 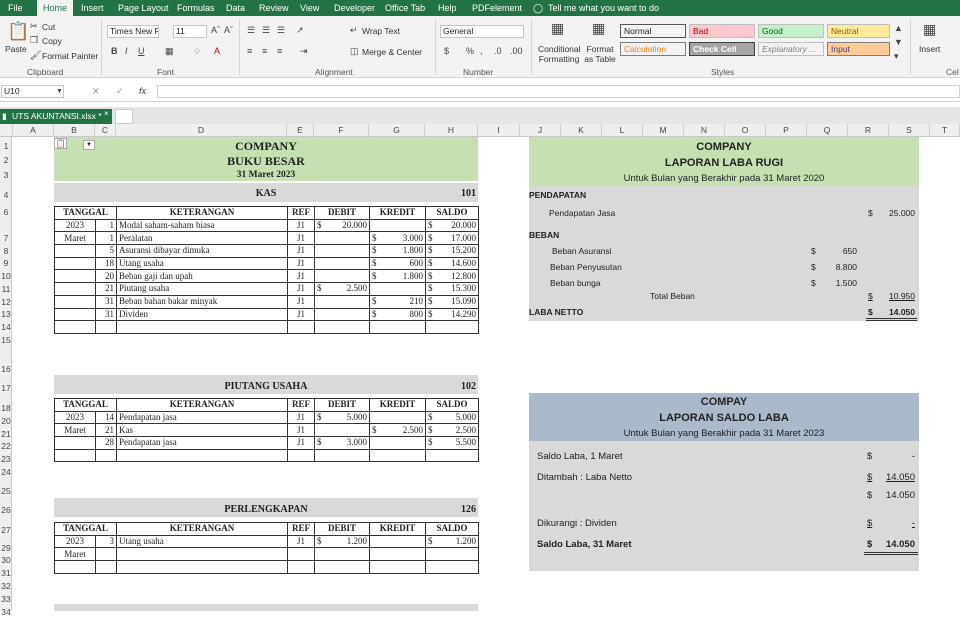 What do you see at coordinates (392, 52) in the screenshot?
I see `merge-center-button: Merge & Center` at bounding box center [392, 52].